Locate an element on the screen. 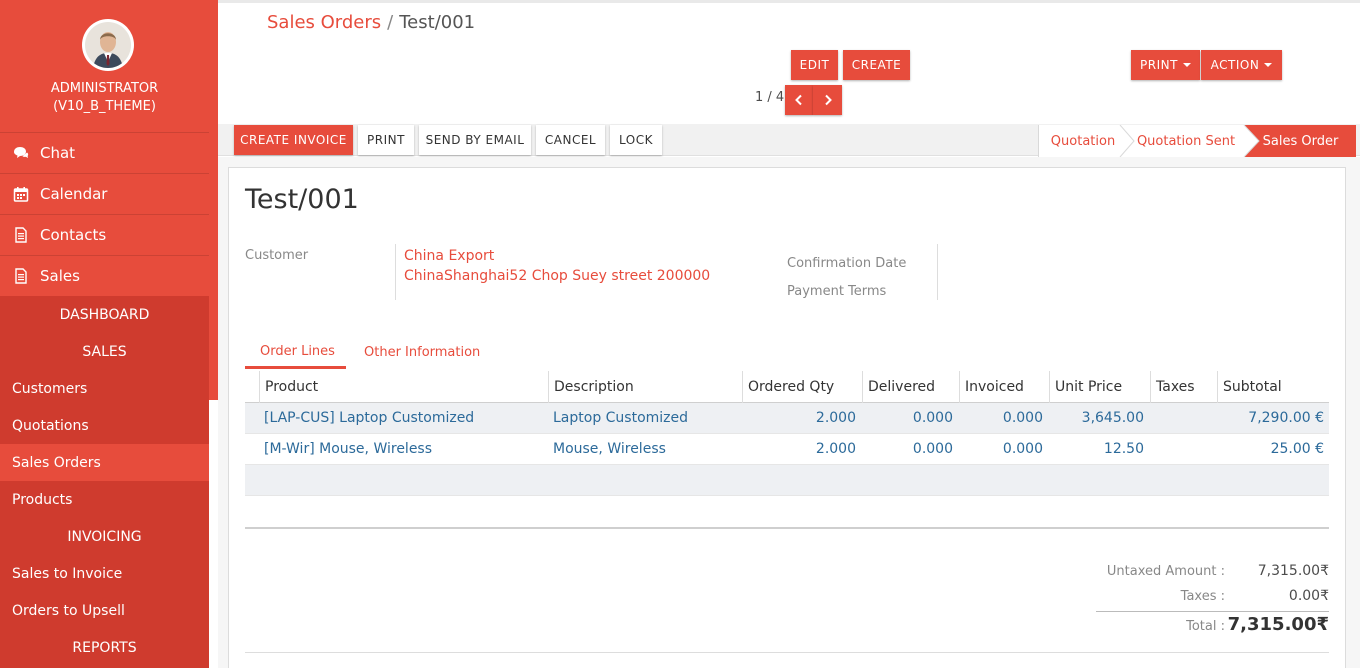  cell-product: [M-Wir] Mouse, Wireless is located at coordinates (348, 449).